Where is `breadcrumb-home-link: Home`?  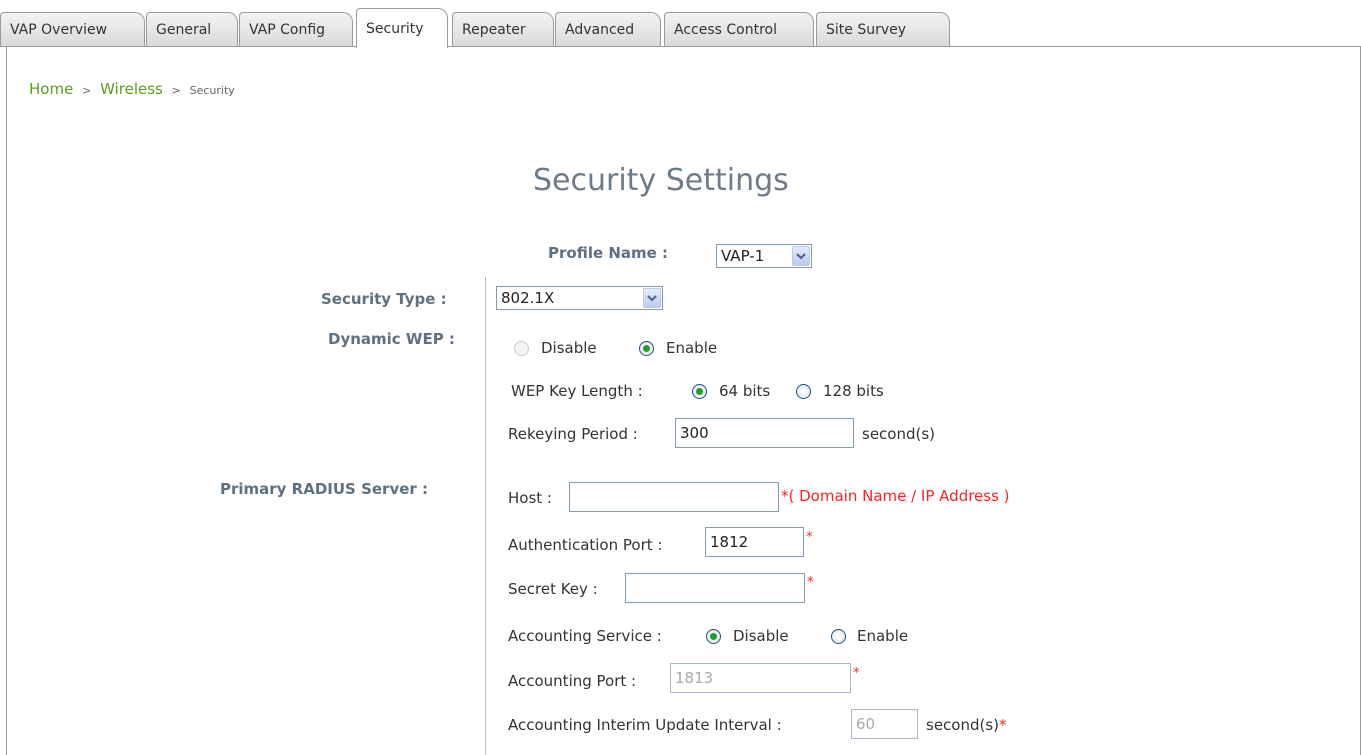
breadcrumb-home-link: Home is located at coordinates (51, 89).